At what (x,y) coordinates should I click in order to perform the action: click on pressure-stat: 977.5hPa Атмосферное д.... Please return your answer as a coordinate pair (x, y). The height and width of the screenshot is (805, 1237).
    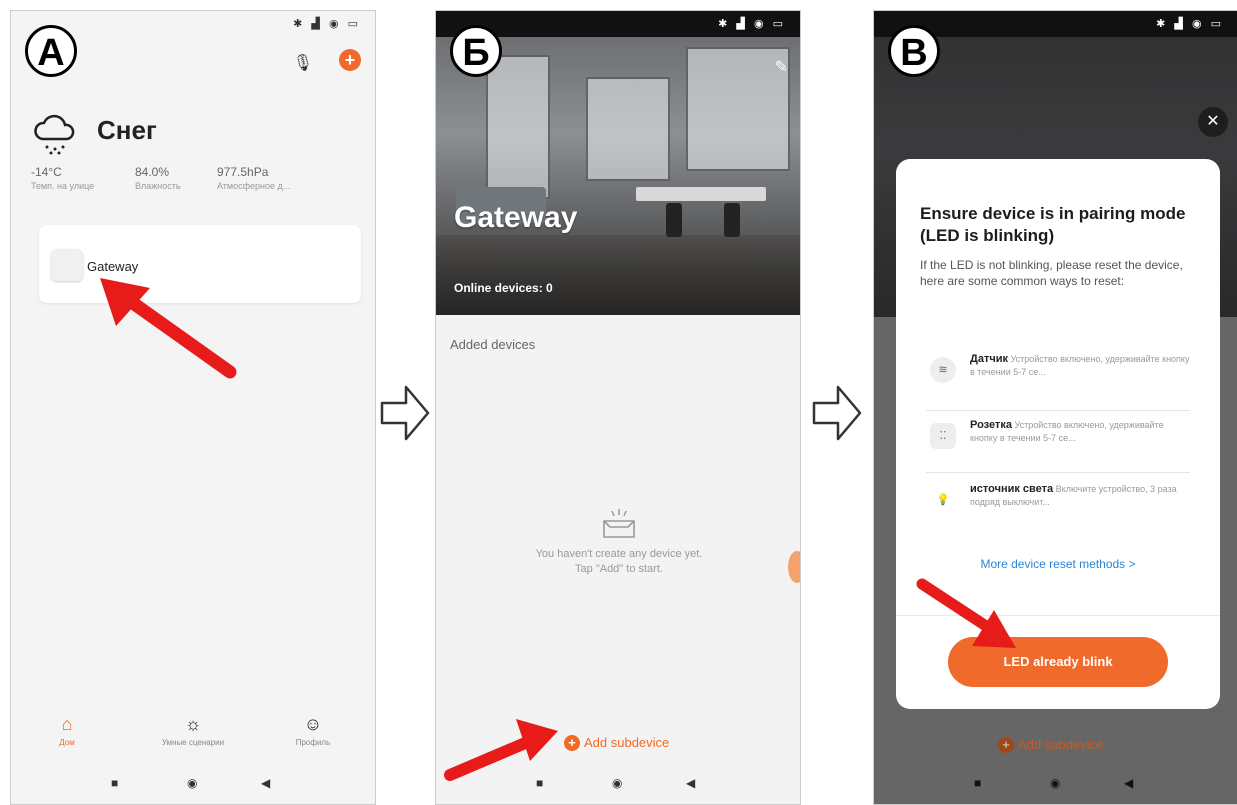
    Looking at the image, I should click on (253, 178).